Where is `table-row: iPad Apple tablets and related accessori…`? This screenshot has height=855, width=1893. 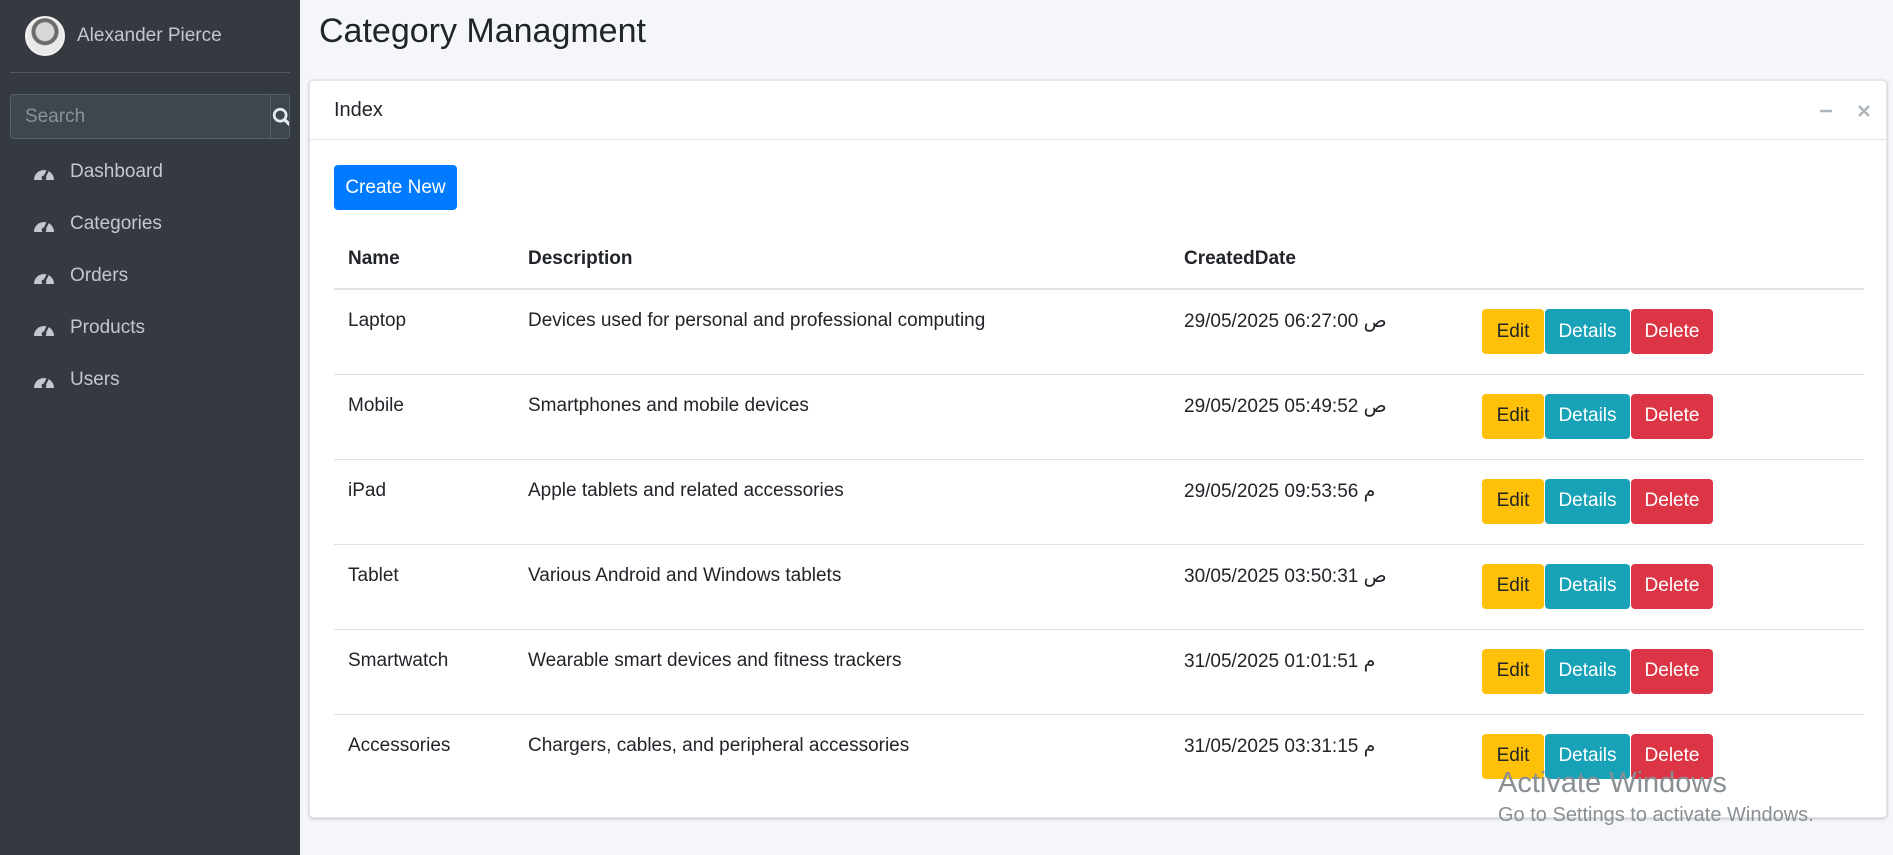
table-row: iPad Apple tablets and related accessori… is located at coordinates (1099, 502).